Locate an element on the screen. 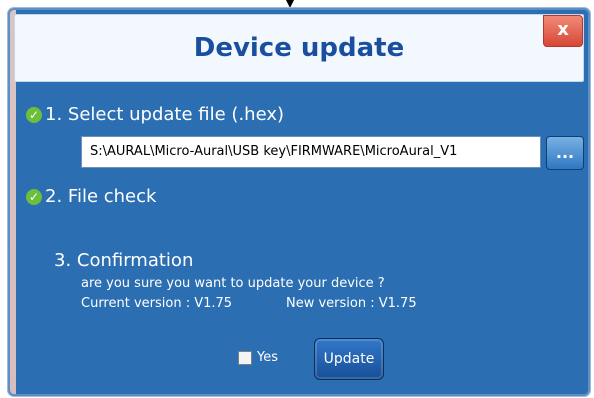 The image size is (594, 398). update-button: Update is located at coordinates (349, 359).